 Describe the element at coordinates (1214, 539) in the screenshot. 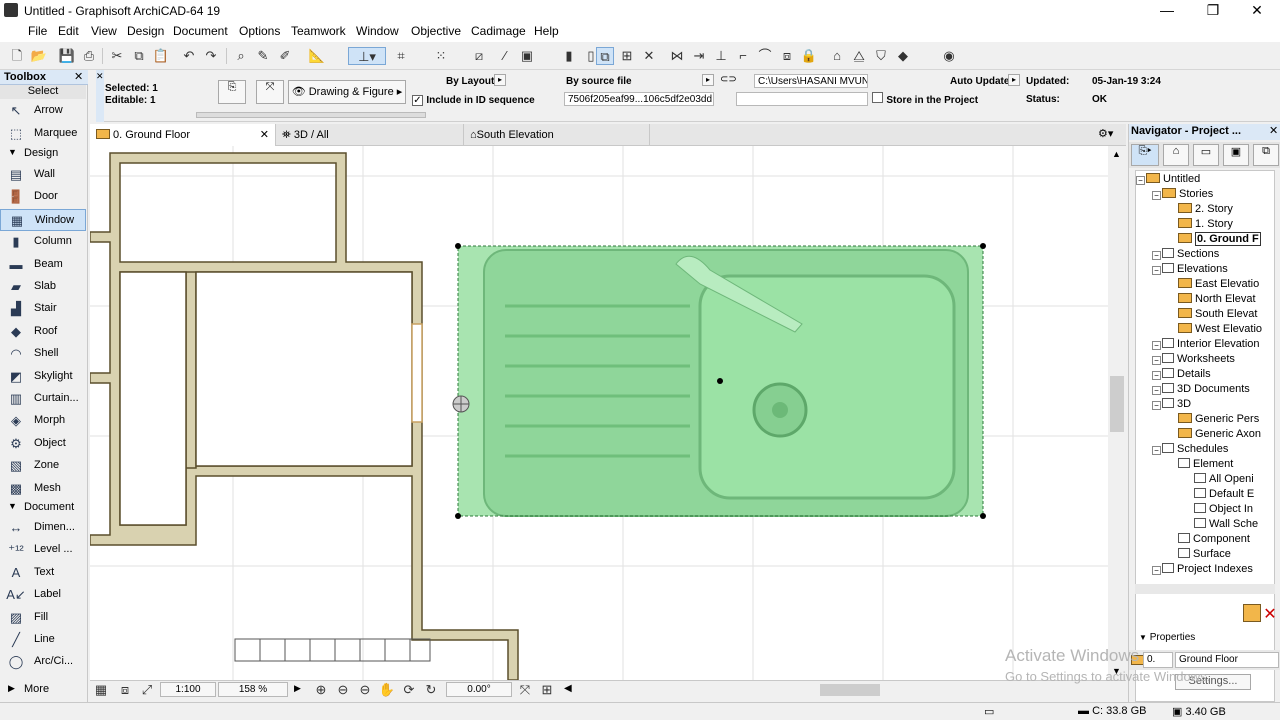

I see `tree-item: Component` at that location.